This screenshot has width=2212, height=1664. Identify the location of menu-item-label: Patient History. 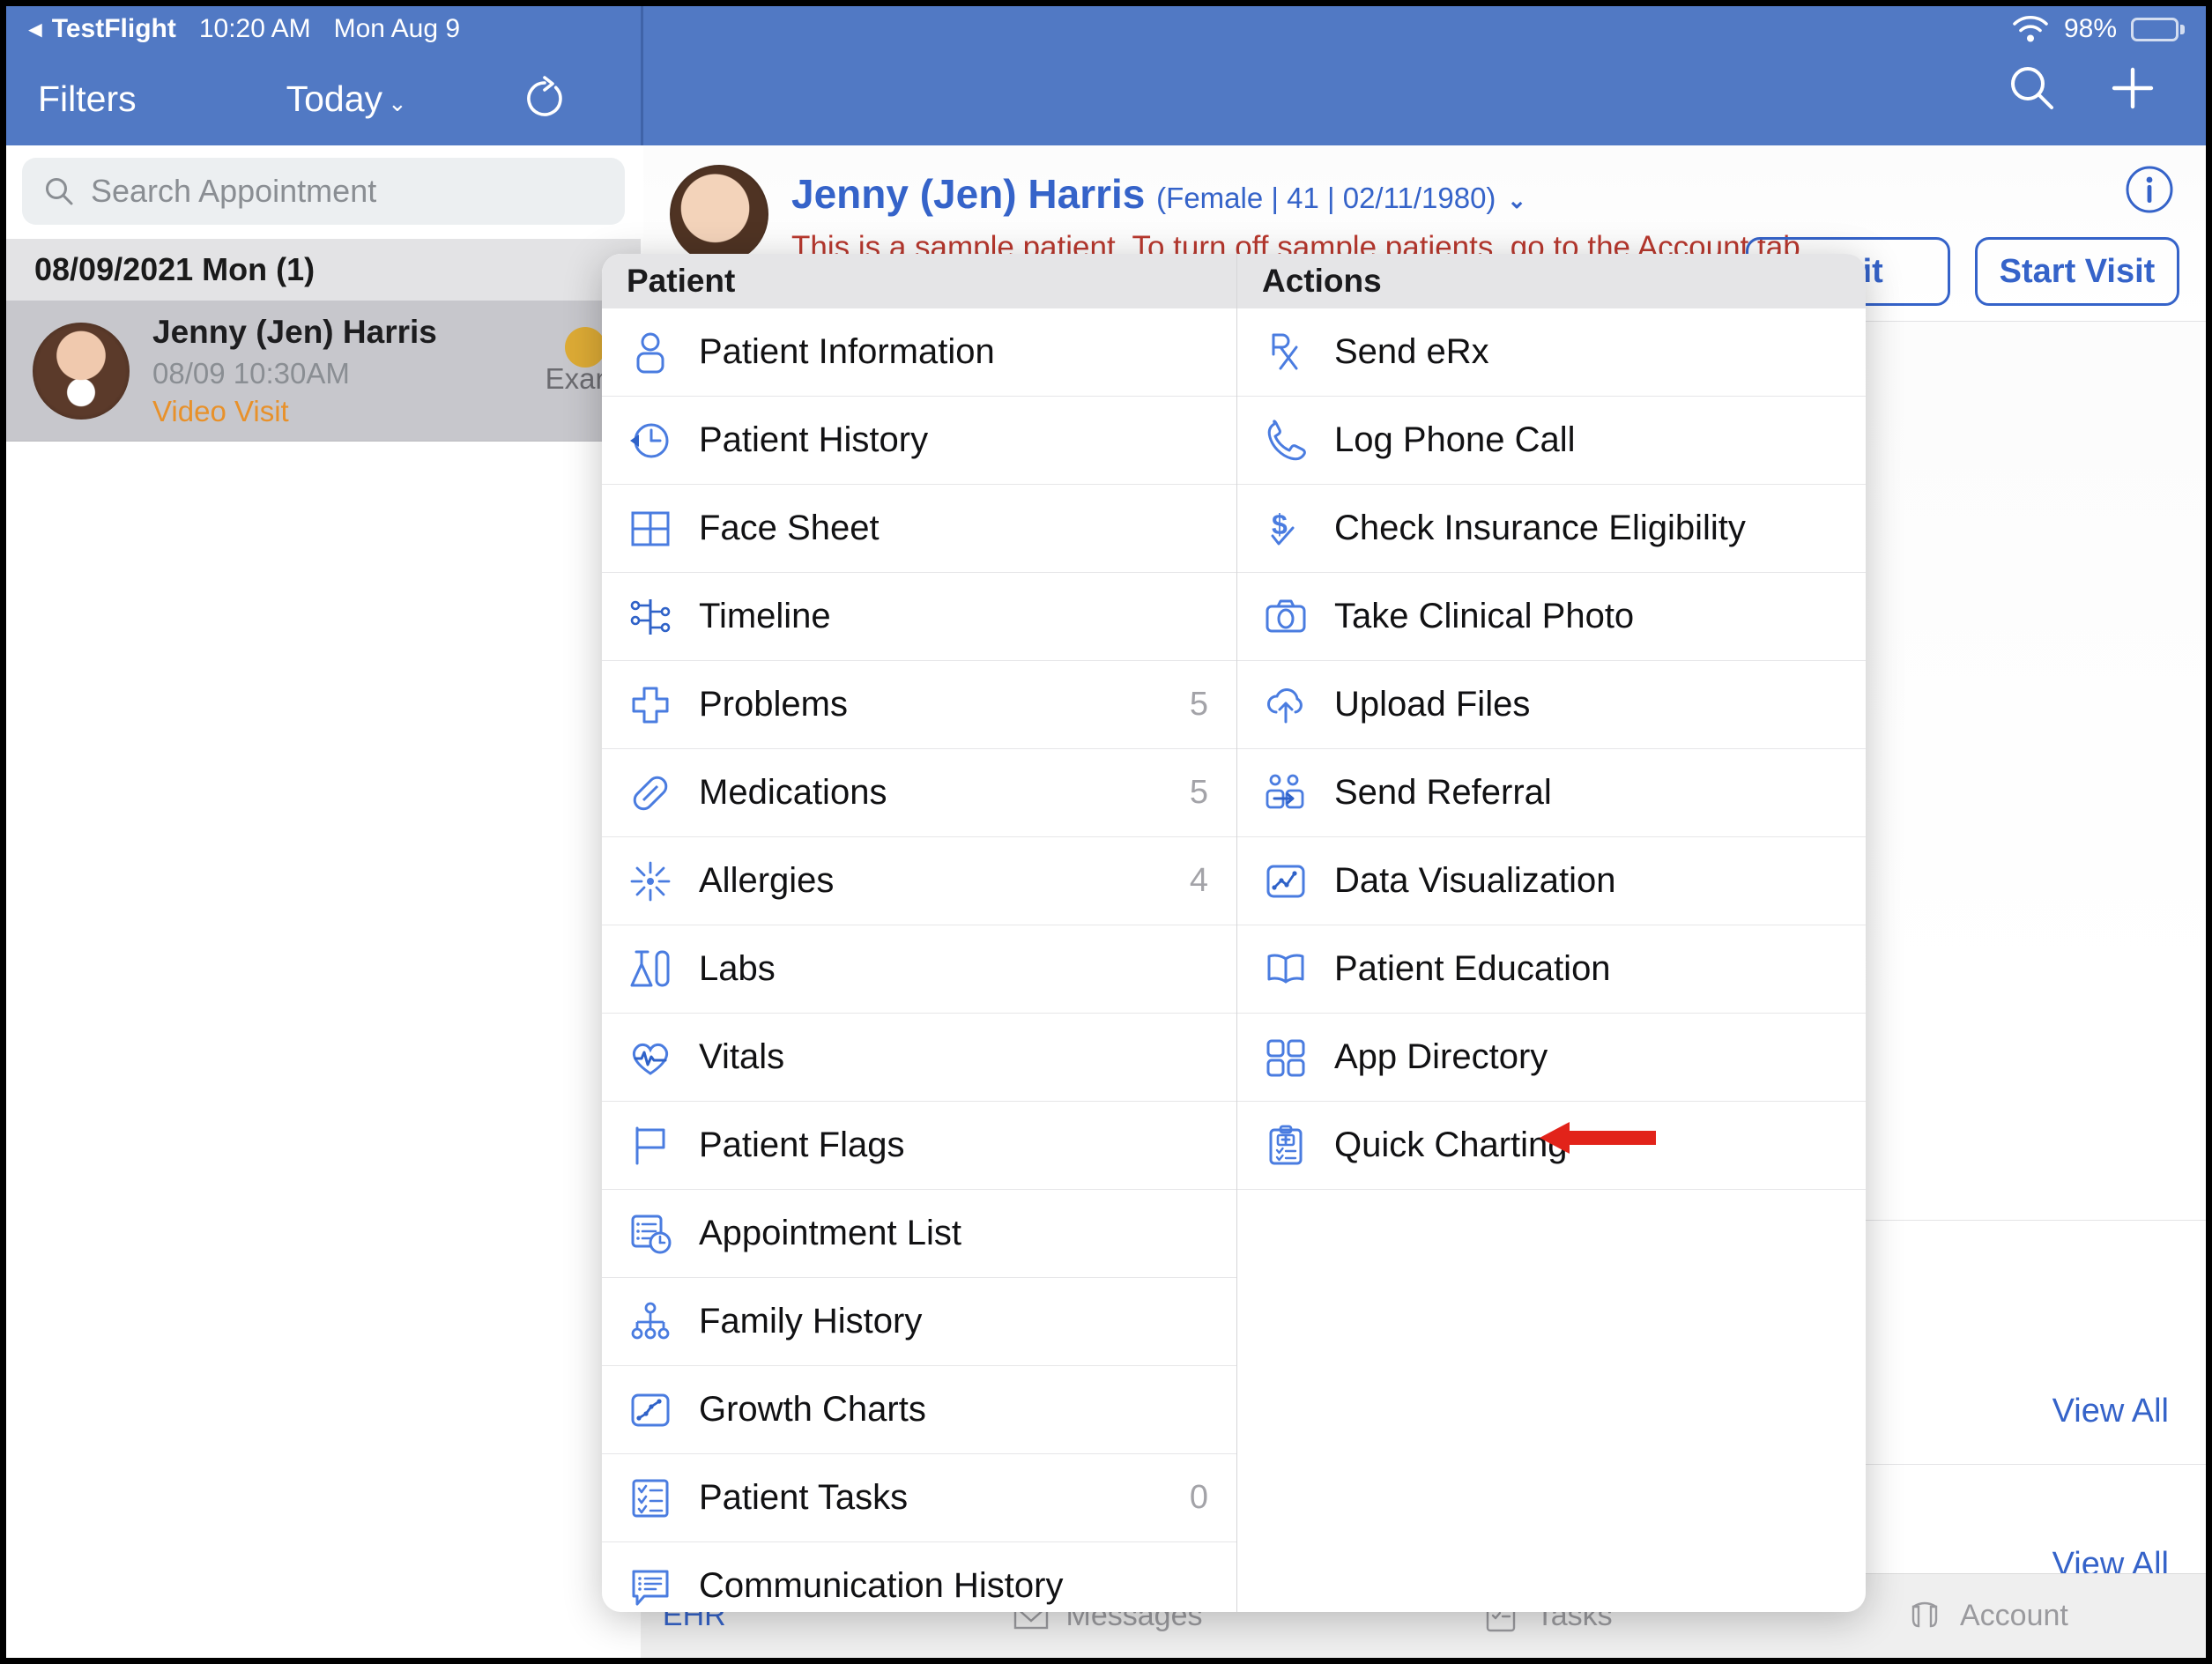
(814, 439).